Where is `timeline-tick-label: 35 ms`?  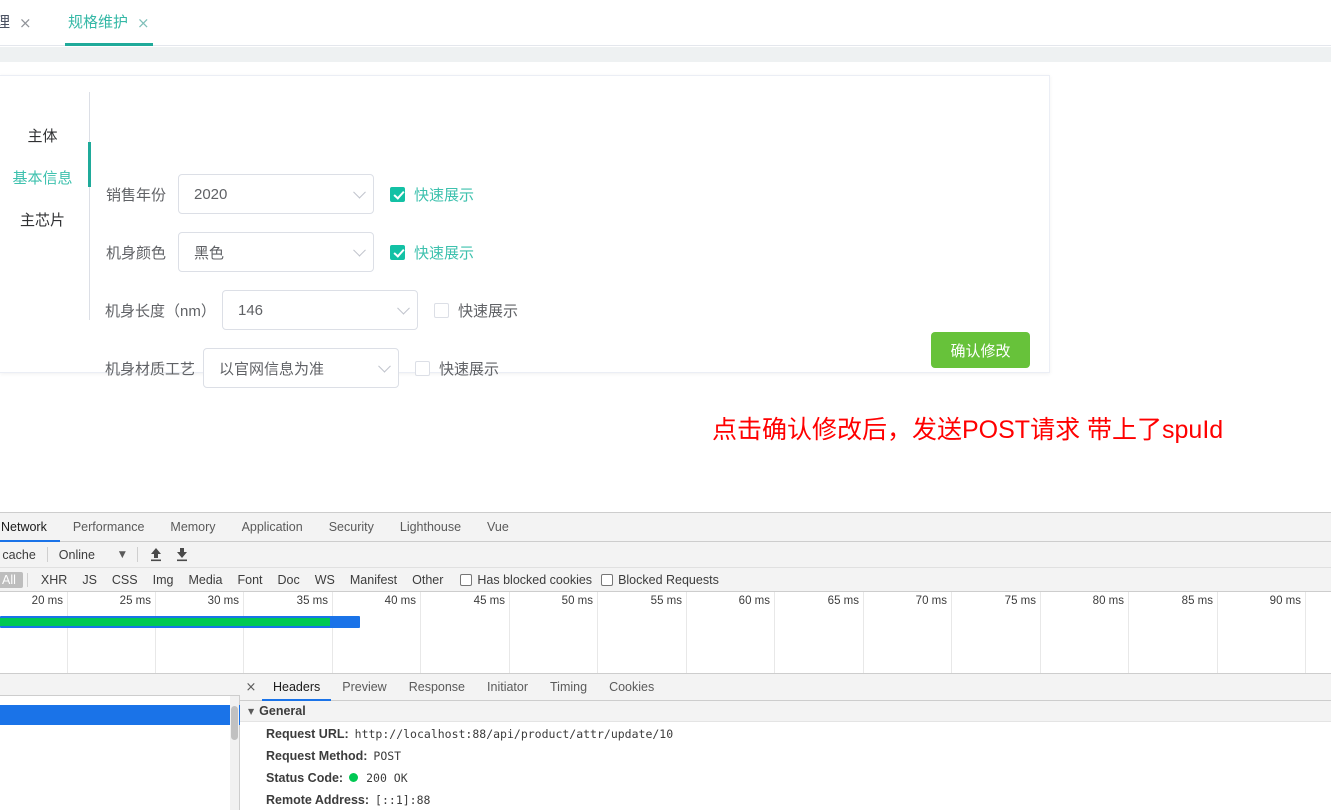
timeline-tick-label: 35 ms is located at coordinates (312, 601).